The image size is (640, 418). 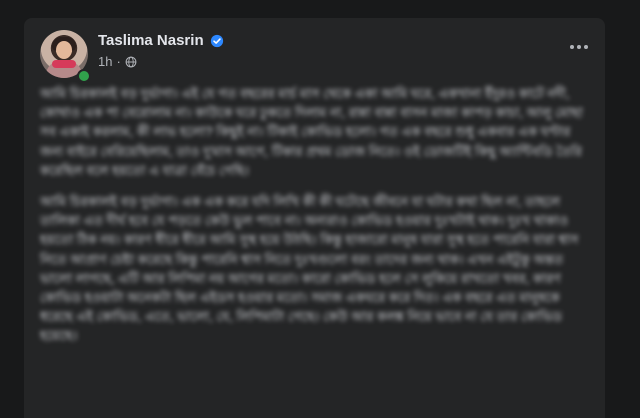 I want to click on online-status-icon, so click(x=84, y=76).